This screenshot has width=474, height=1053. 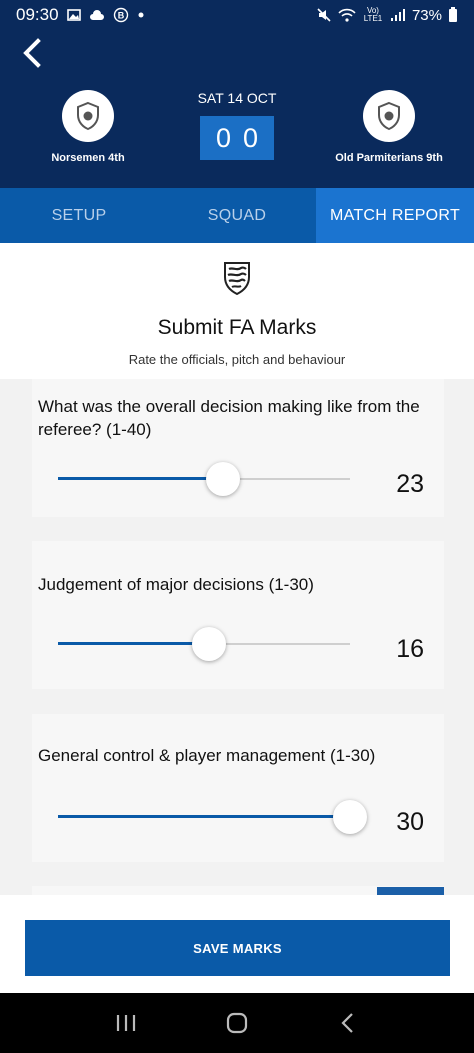 What do you see at coordinates (73, 15) in the screenshot?
I see `gallery-icon` at bounding box center [73, 15].